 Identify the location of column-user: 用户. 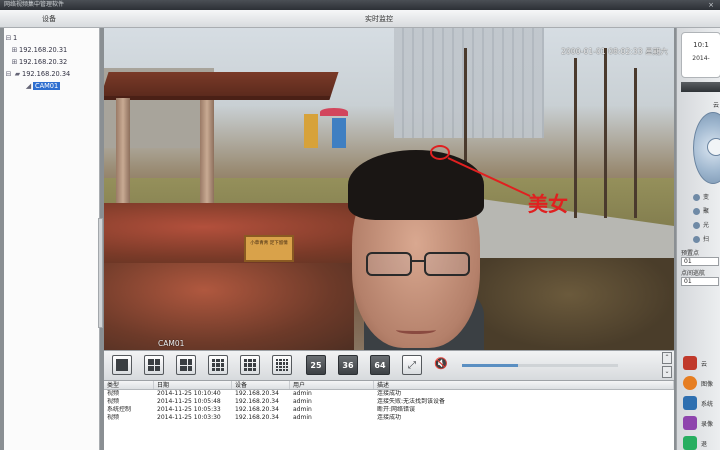
(332, 385).